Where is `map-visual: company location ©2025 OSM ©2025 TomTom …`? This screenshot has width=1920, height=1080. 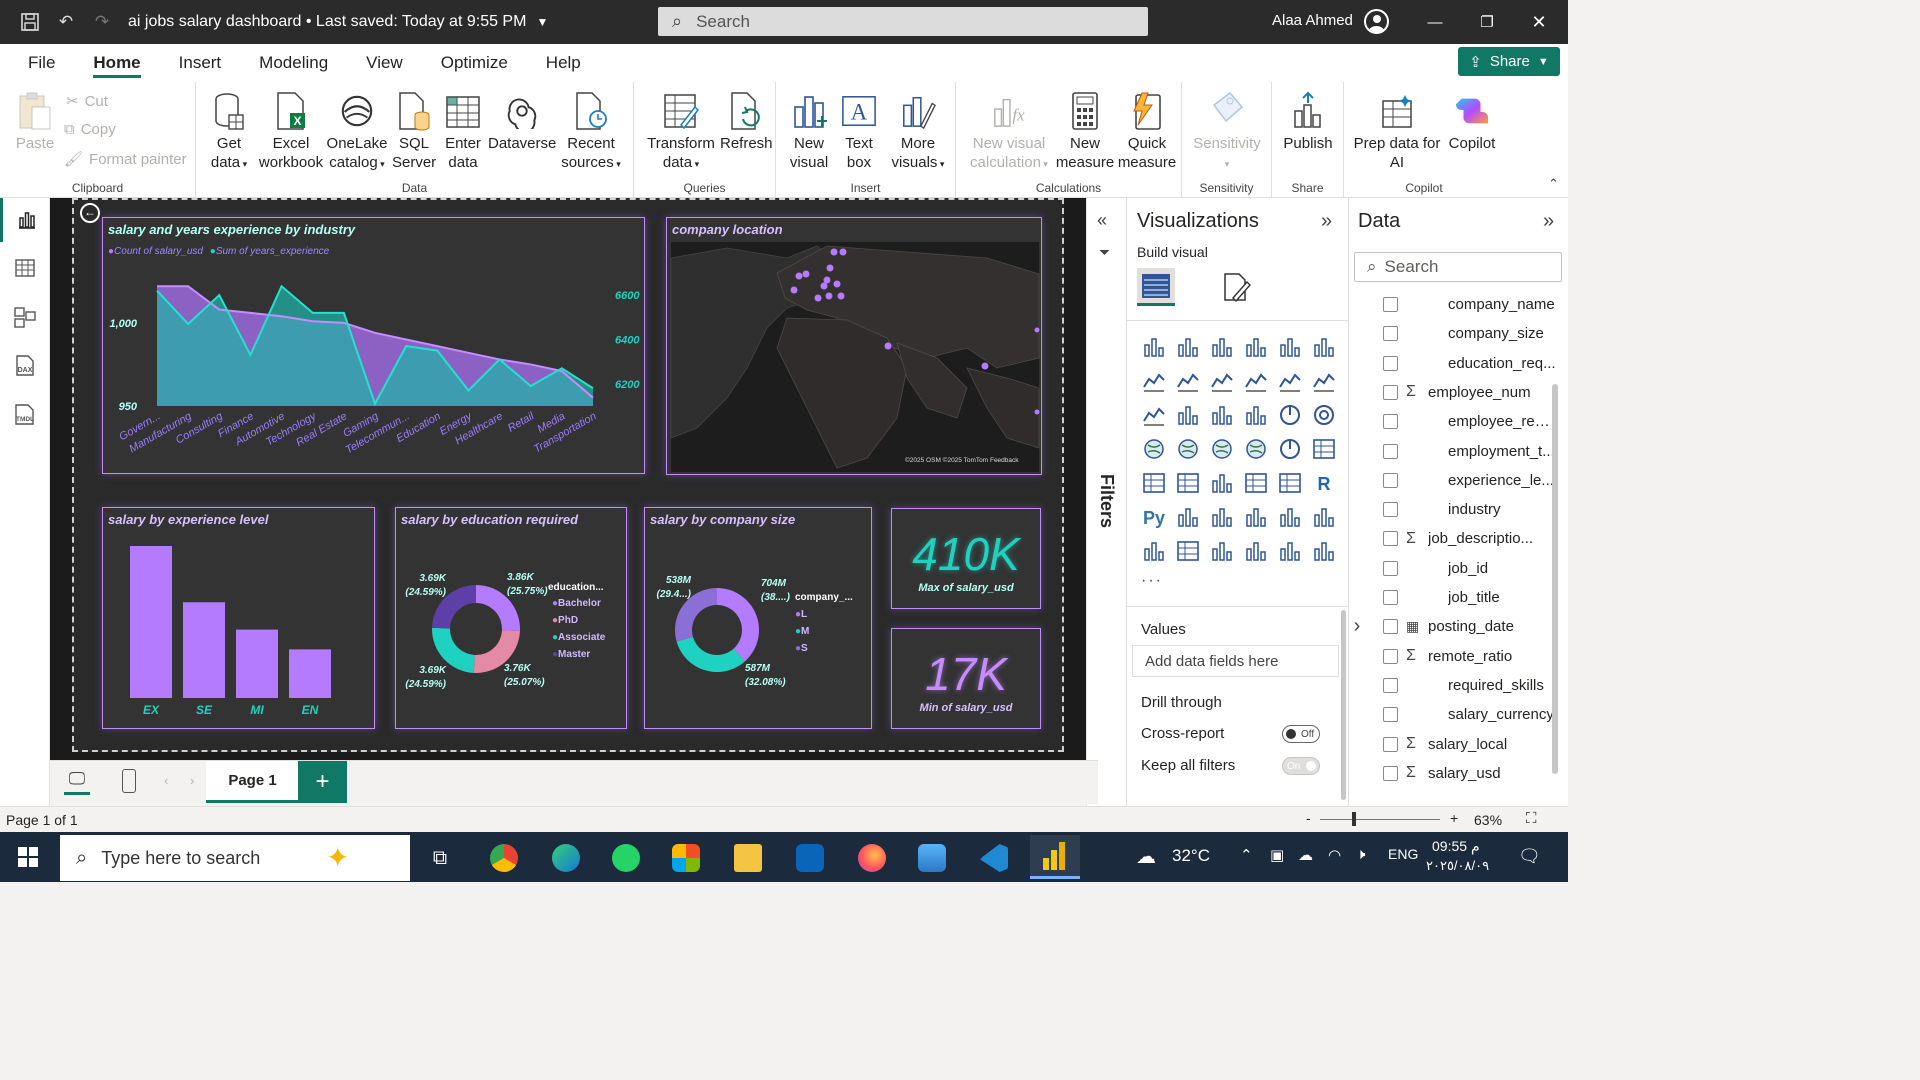 map-visual: company location ©2025 OSM ©2025 TomTom … is located at coordinates (854, 346).